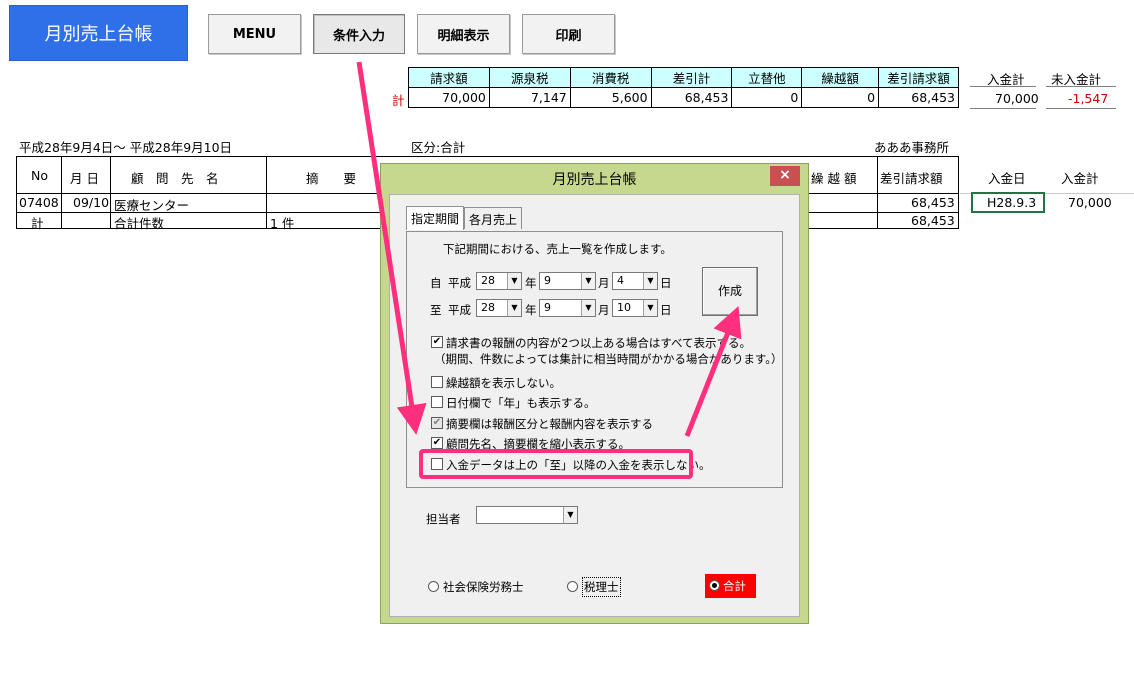  I want to click on tab-period: 指定期間, so click(435, 218).